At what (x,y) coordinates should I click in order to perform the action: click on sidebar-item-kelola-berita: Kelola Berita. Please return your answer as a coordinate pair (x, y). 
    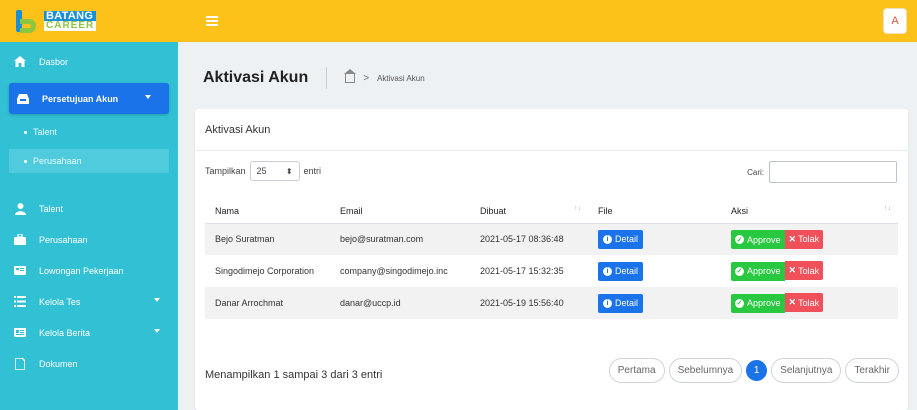
    Looking at the image, I should click on (89, 332).